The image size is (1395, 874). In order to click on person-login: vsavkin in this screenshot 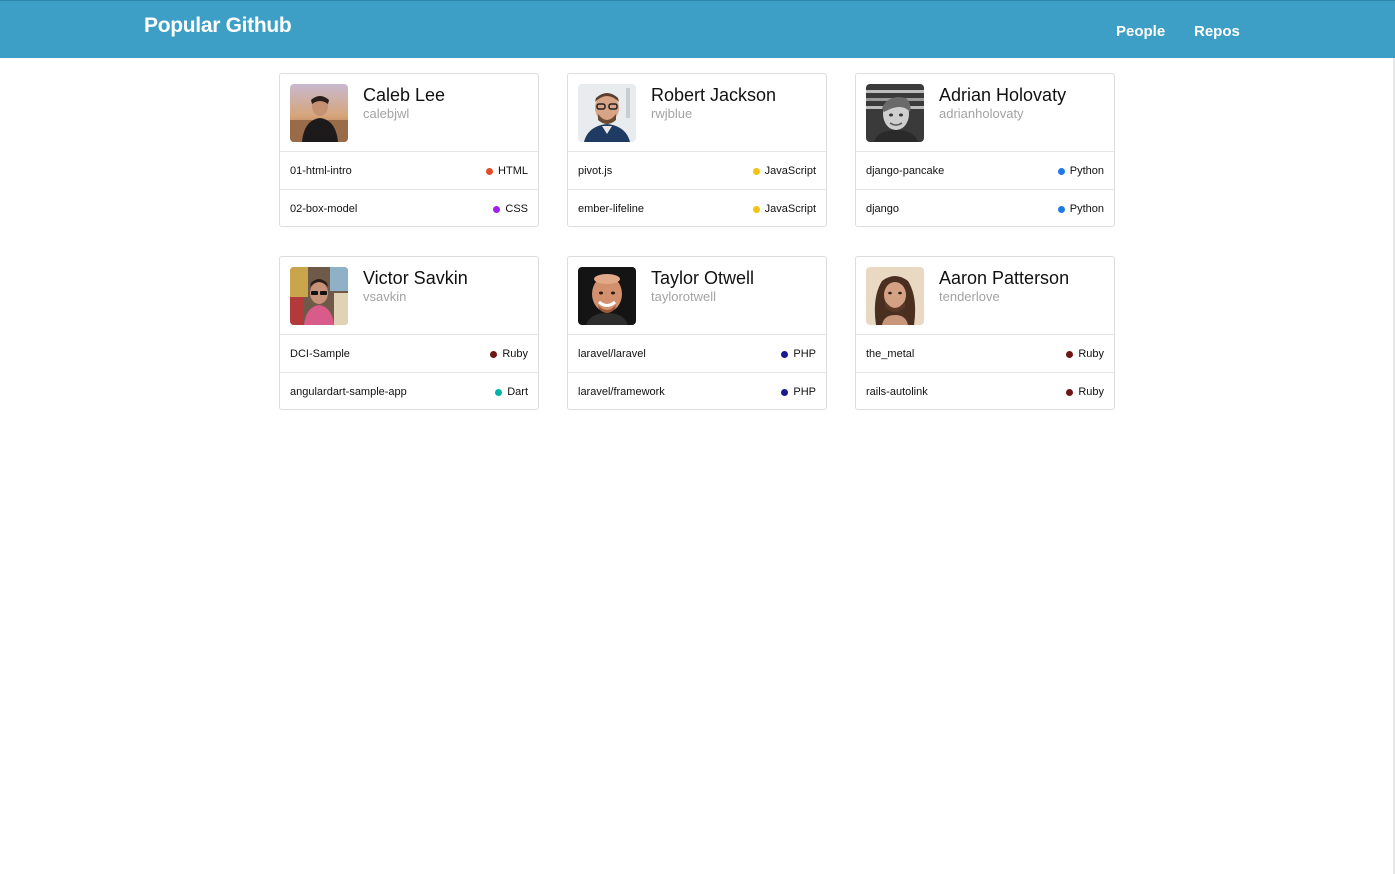, I will do `click(385, 296)`.